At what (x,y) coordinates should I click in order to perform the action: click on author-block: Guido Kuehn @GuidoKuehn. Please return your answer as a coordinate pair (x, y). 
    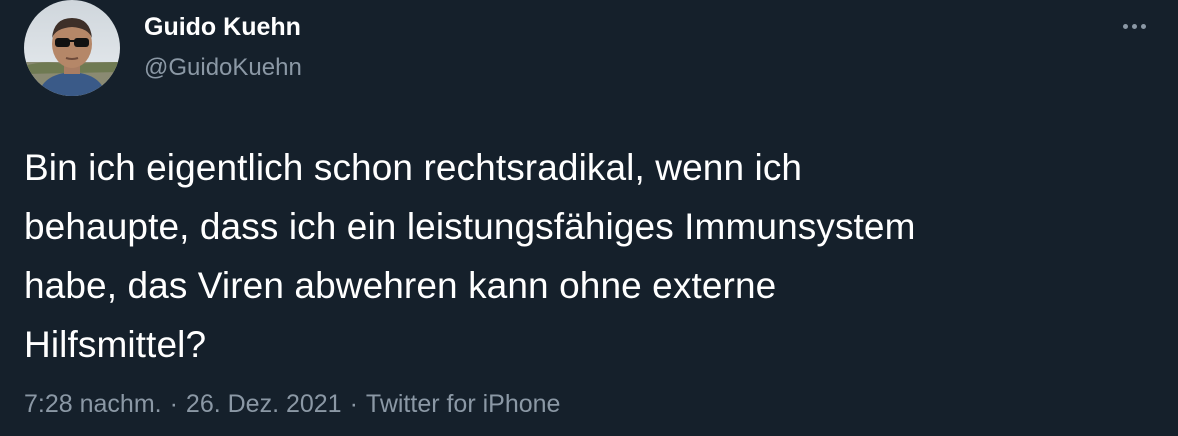
    Looking at the image, I should click on (223, 47).